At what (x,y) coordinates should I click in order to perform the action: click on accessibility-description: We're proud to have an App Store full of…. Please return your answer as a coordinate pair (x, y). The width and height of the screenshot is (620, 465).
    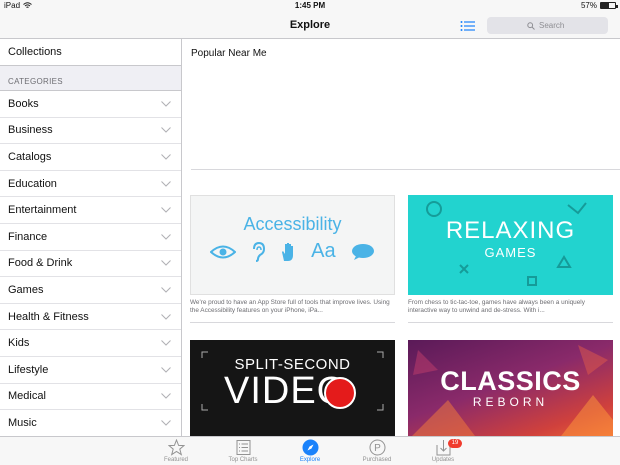
    Looking at the image, I should click on (292, 309).